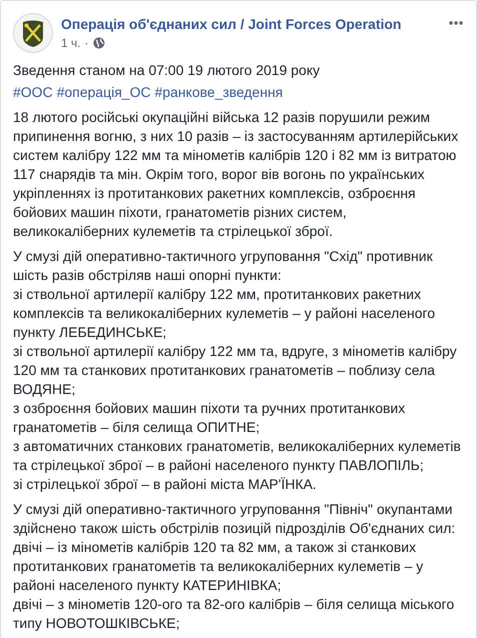 The width and height of the screenshot is (477, 638). Describe the element at coordinates (250, 24) in the screenshot. I see `page-name-link: Операція об'єднаних сил / Joint Forces Operation` at that location.